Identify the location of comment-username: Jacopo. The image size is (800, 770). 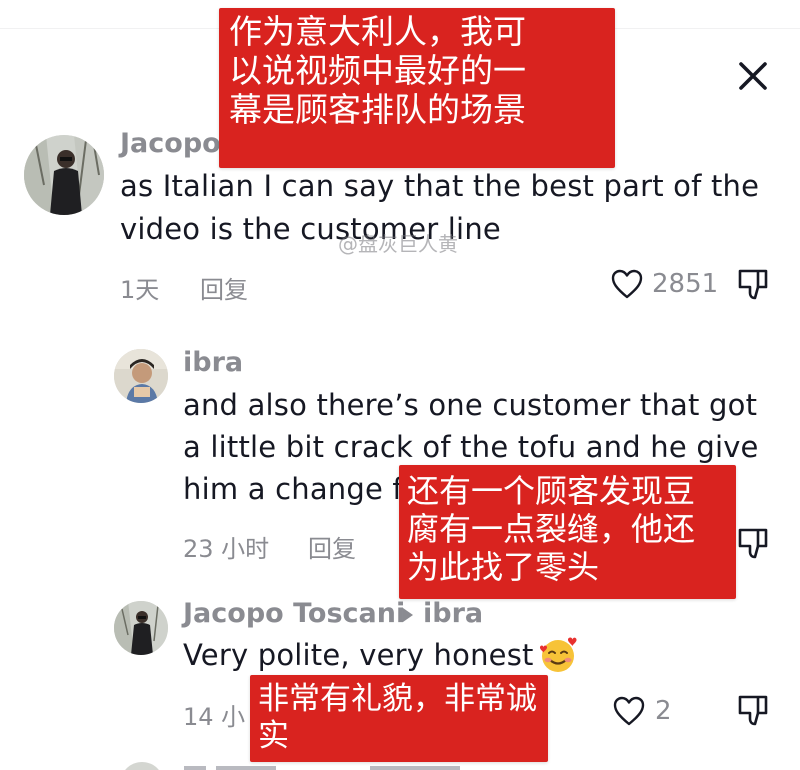
(170, 143).